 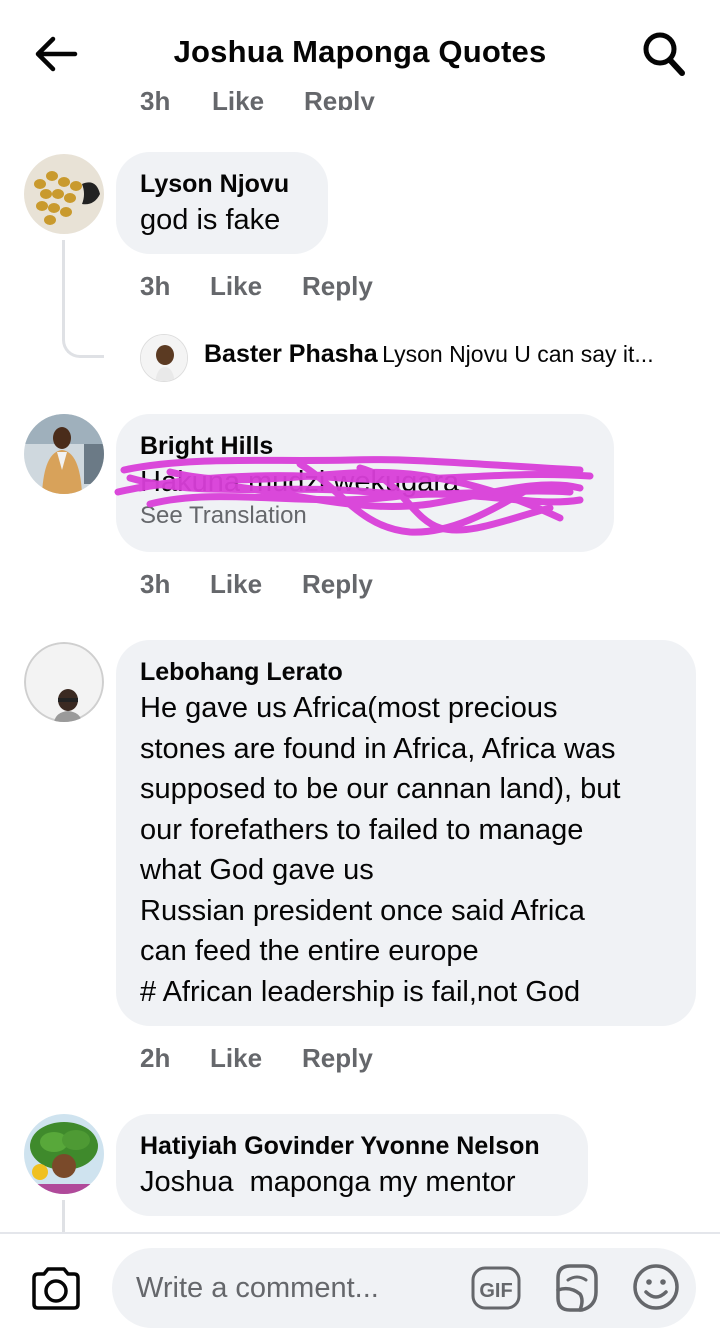 What do you see at coordinates (257, 870) in the screenshot?
I see `comment-text-line: what God gave us` at bounding box center [257, 870].